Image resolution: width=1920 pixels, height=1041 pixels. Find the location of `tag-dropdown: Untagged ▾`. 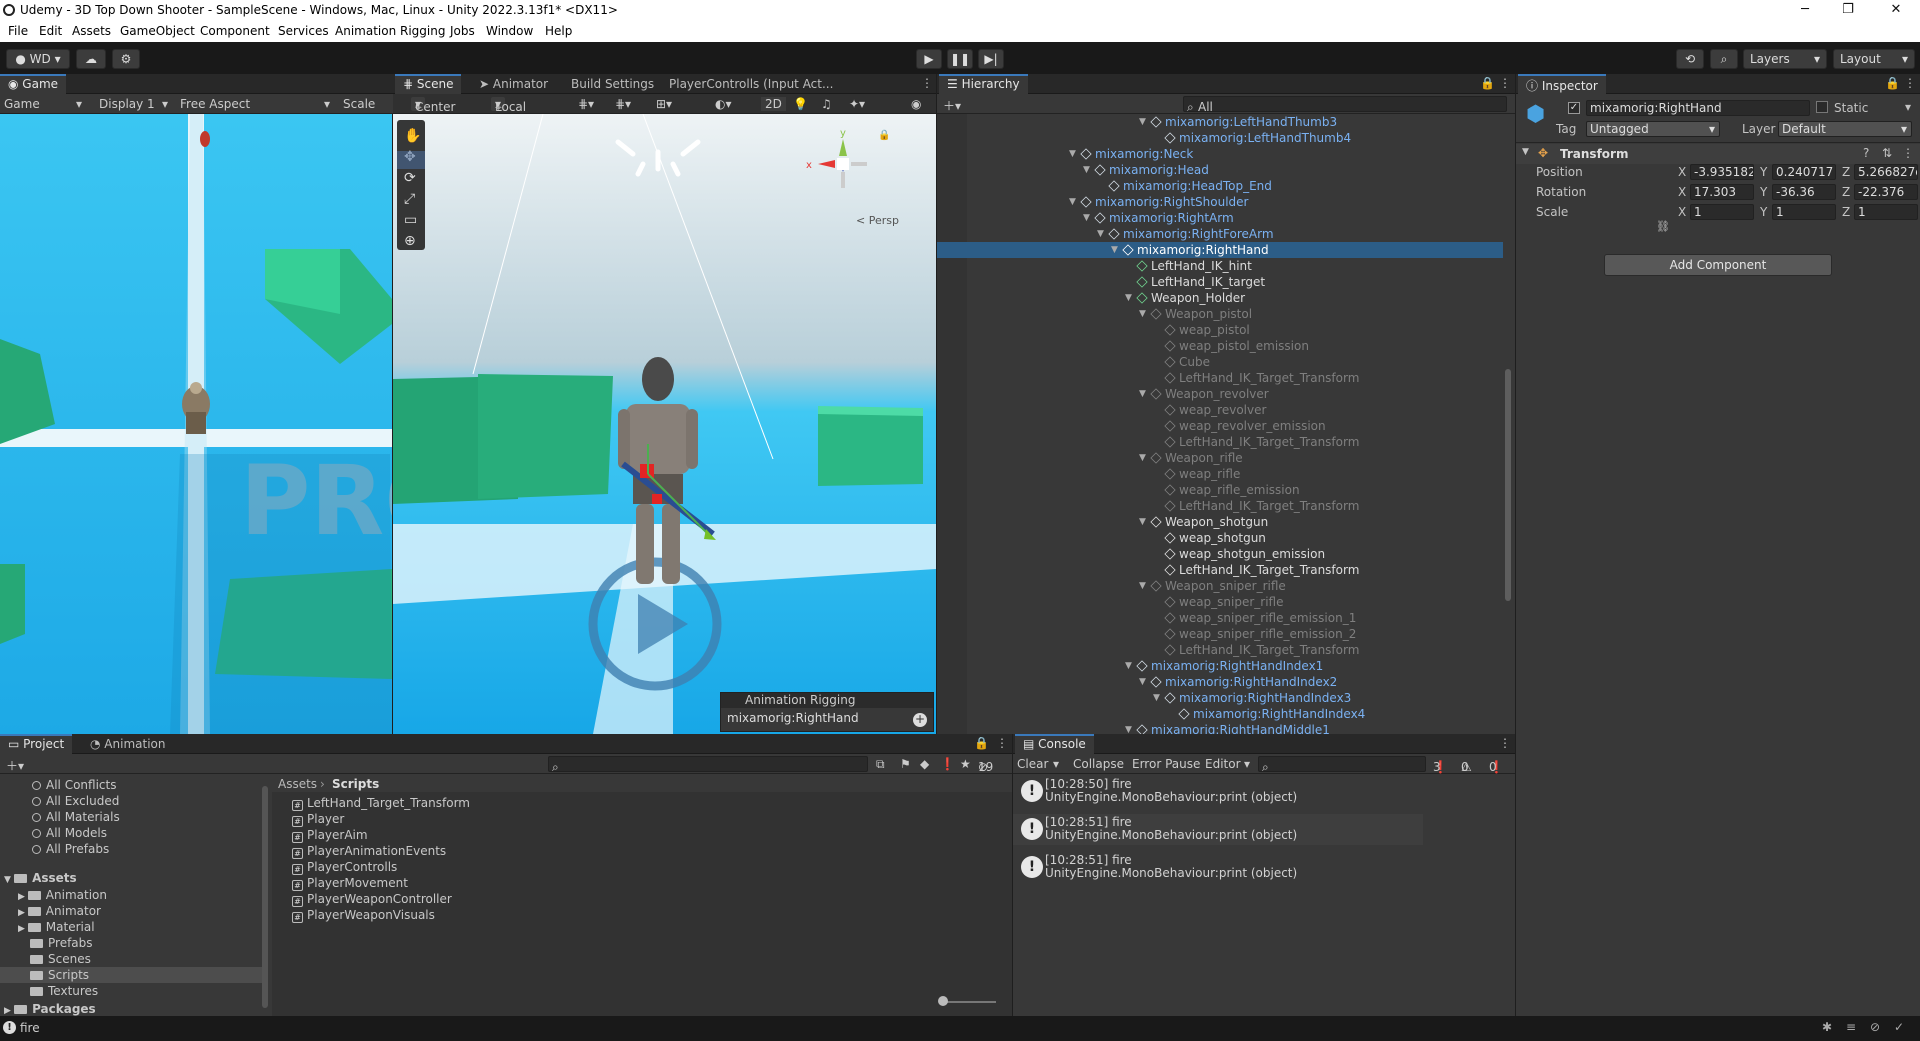

tag-dropdown: Untagged ▾ is located at coordinates (1653, 129).